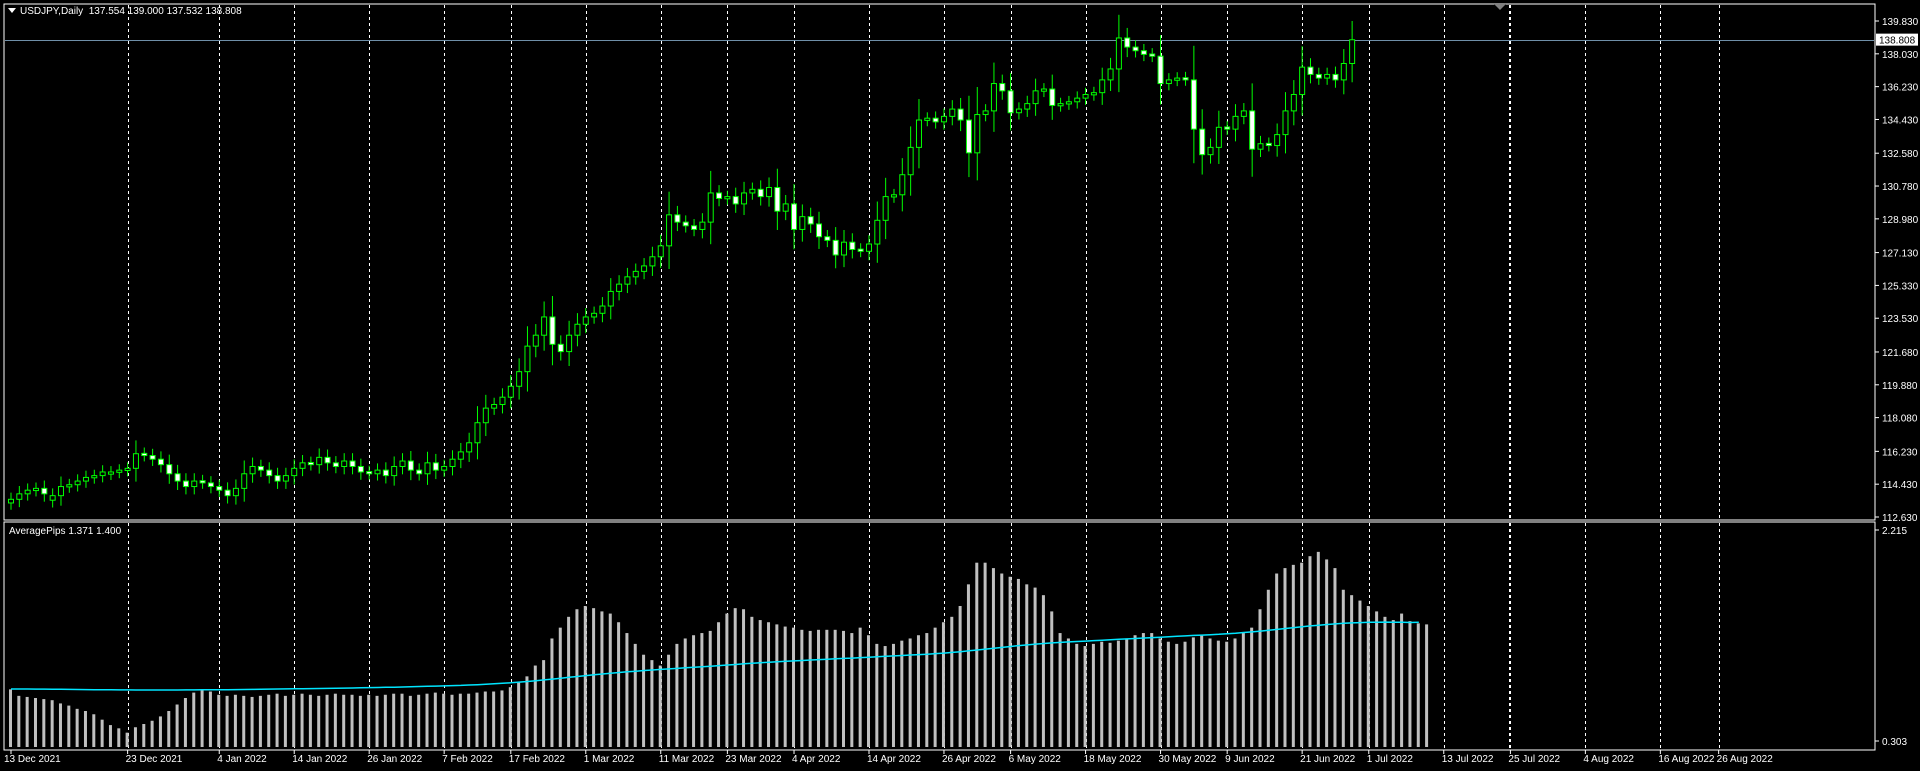  I want to click on price-tick-label: 132.580, so click(1900, 154).